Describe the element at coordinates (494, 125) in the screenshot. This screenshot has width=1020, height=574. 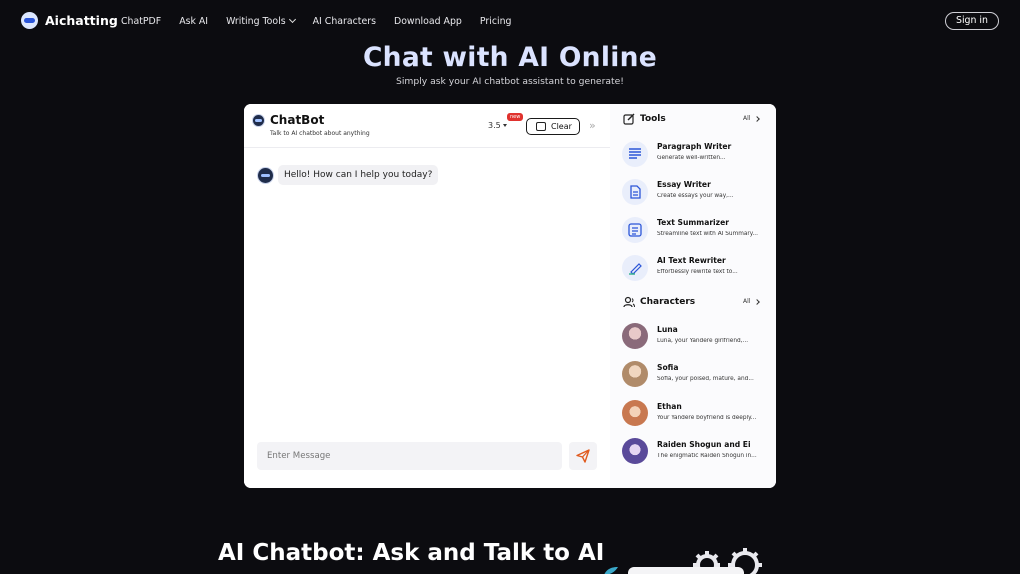
I see `model-selector: 3.5` at that location.